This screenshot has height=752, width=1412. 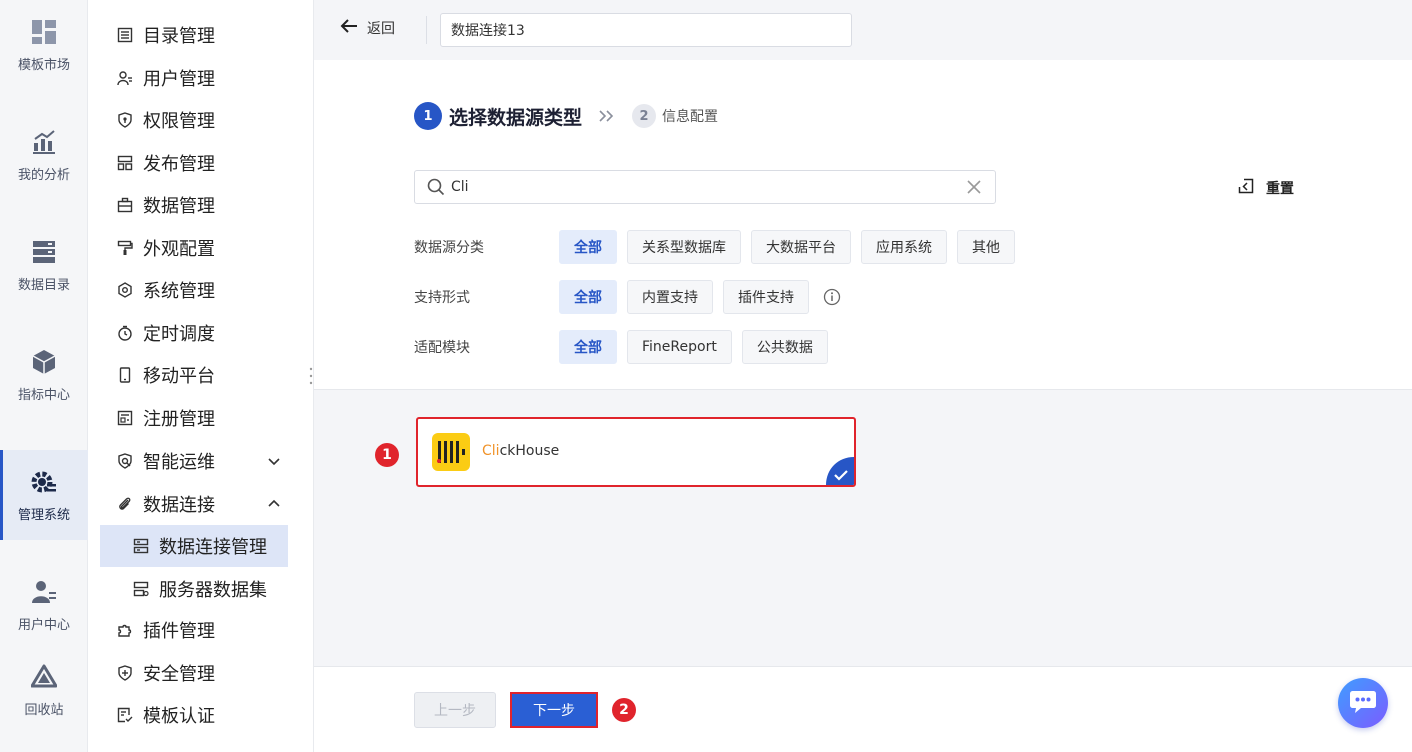 I want to click on menu-item-register: 注册管理, so click(x=201, y=418).